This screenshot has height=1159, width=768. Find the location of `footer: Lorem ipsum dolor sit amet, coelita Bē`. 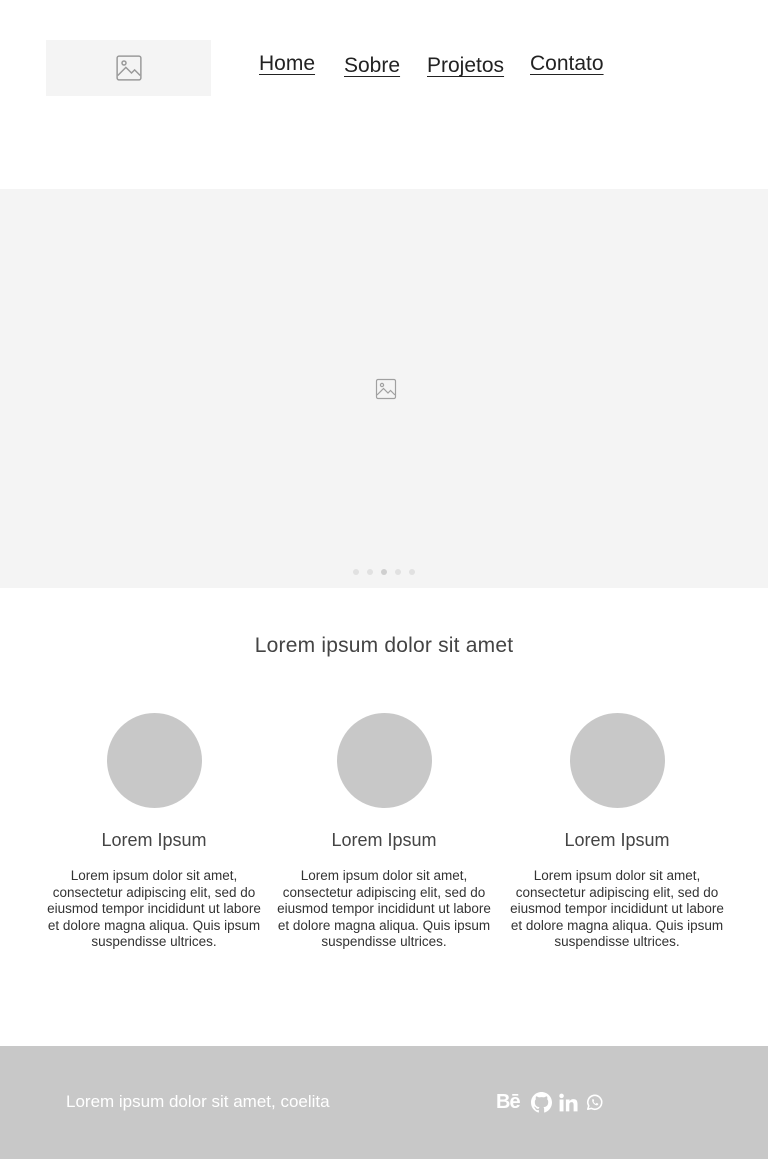

footer: Lorem ipsum dolor sit amet, coelita Bē is located at coordinates (384, 1102).